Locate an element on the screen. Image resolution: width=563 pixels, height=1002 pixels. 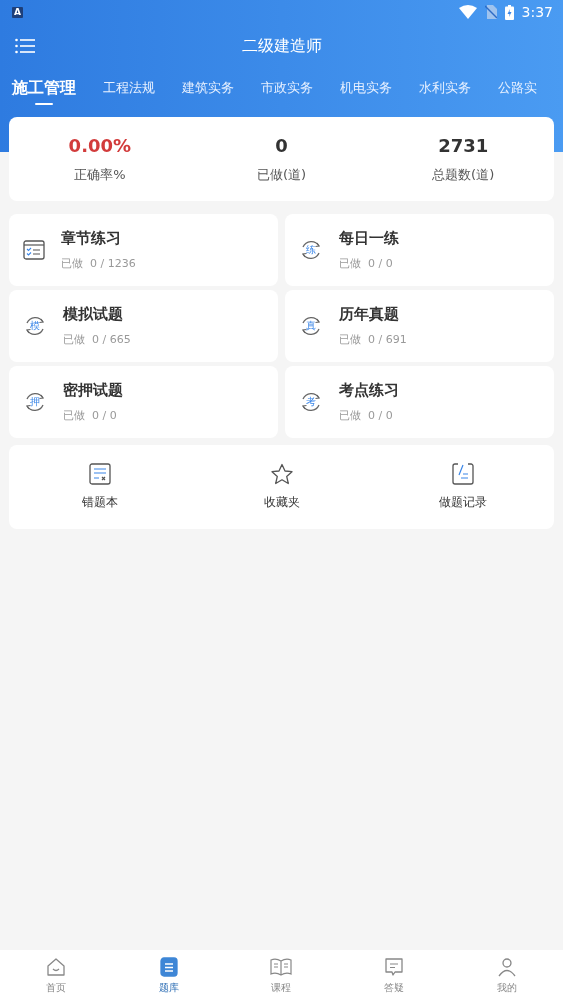
status-time: 3:37 is located at coordinates (537, 12).